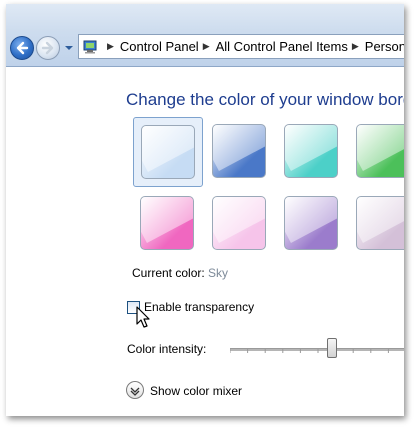 The width and height of the screenshot is (419, 429). I want to click on forward-arrow-icon, so click(47, 48).